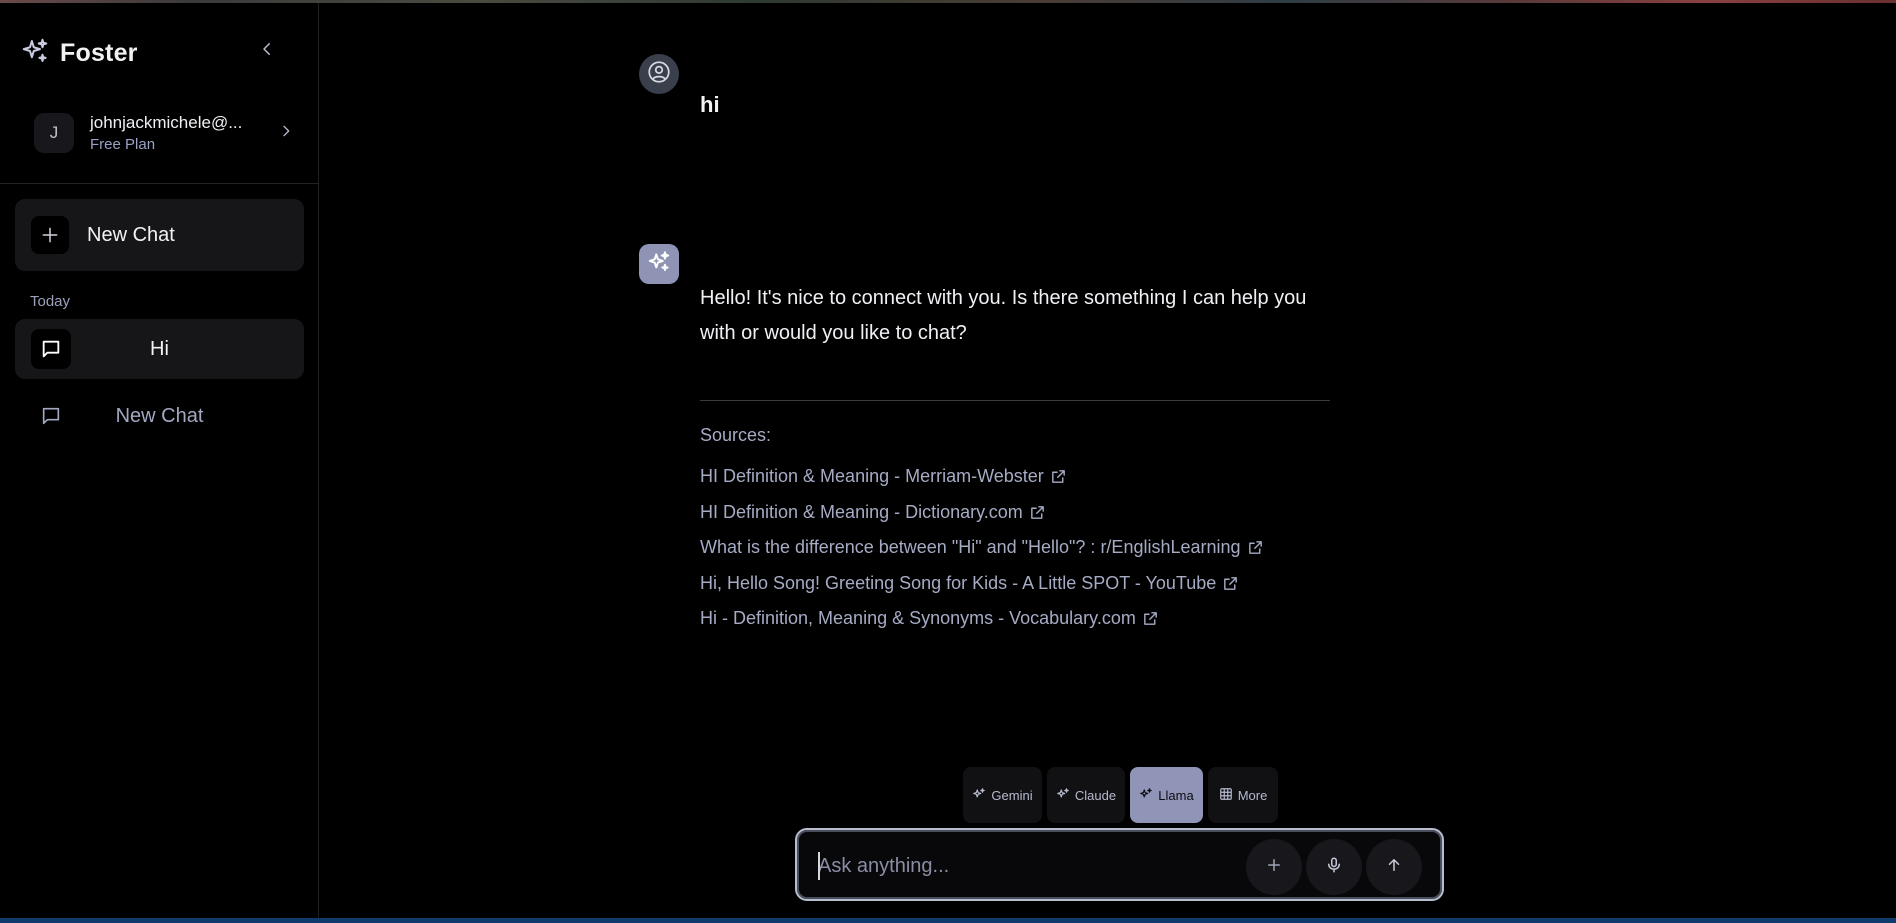  I want to click on avatar: J, so click(54, 133).